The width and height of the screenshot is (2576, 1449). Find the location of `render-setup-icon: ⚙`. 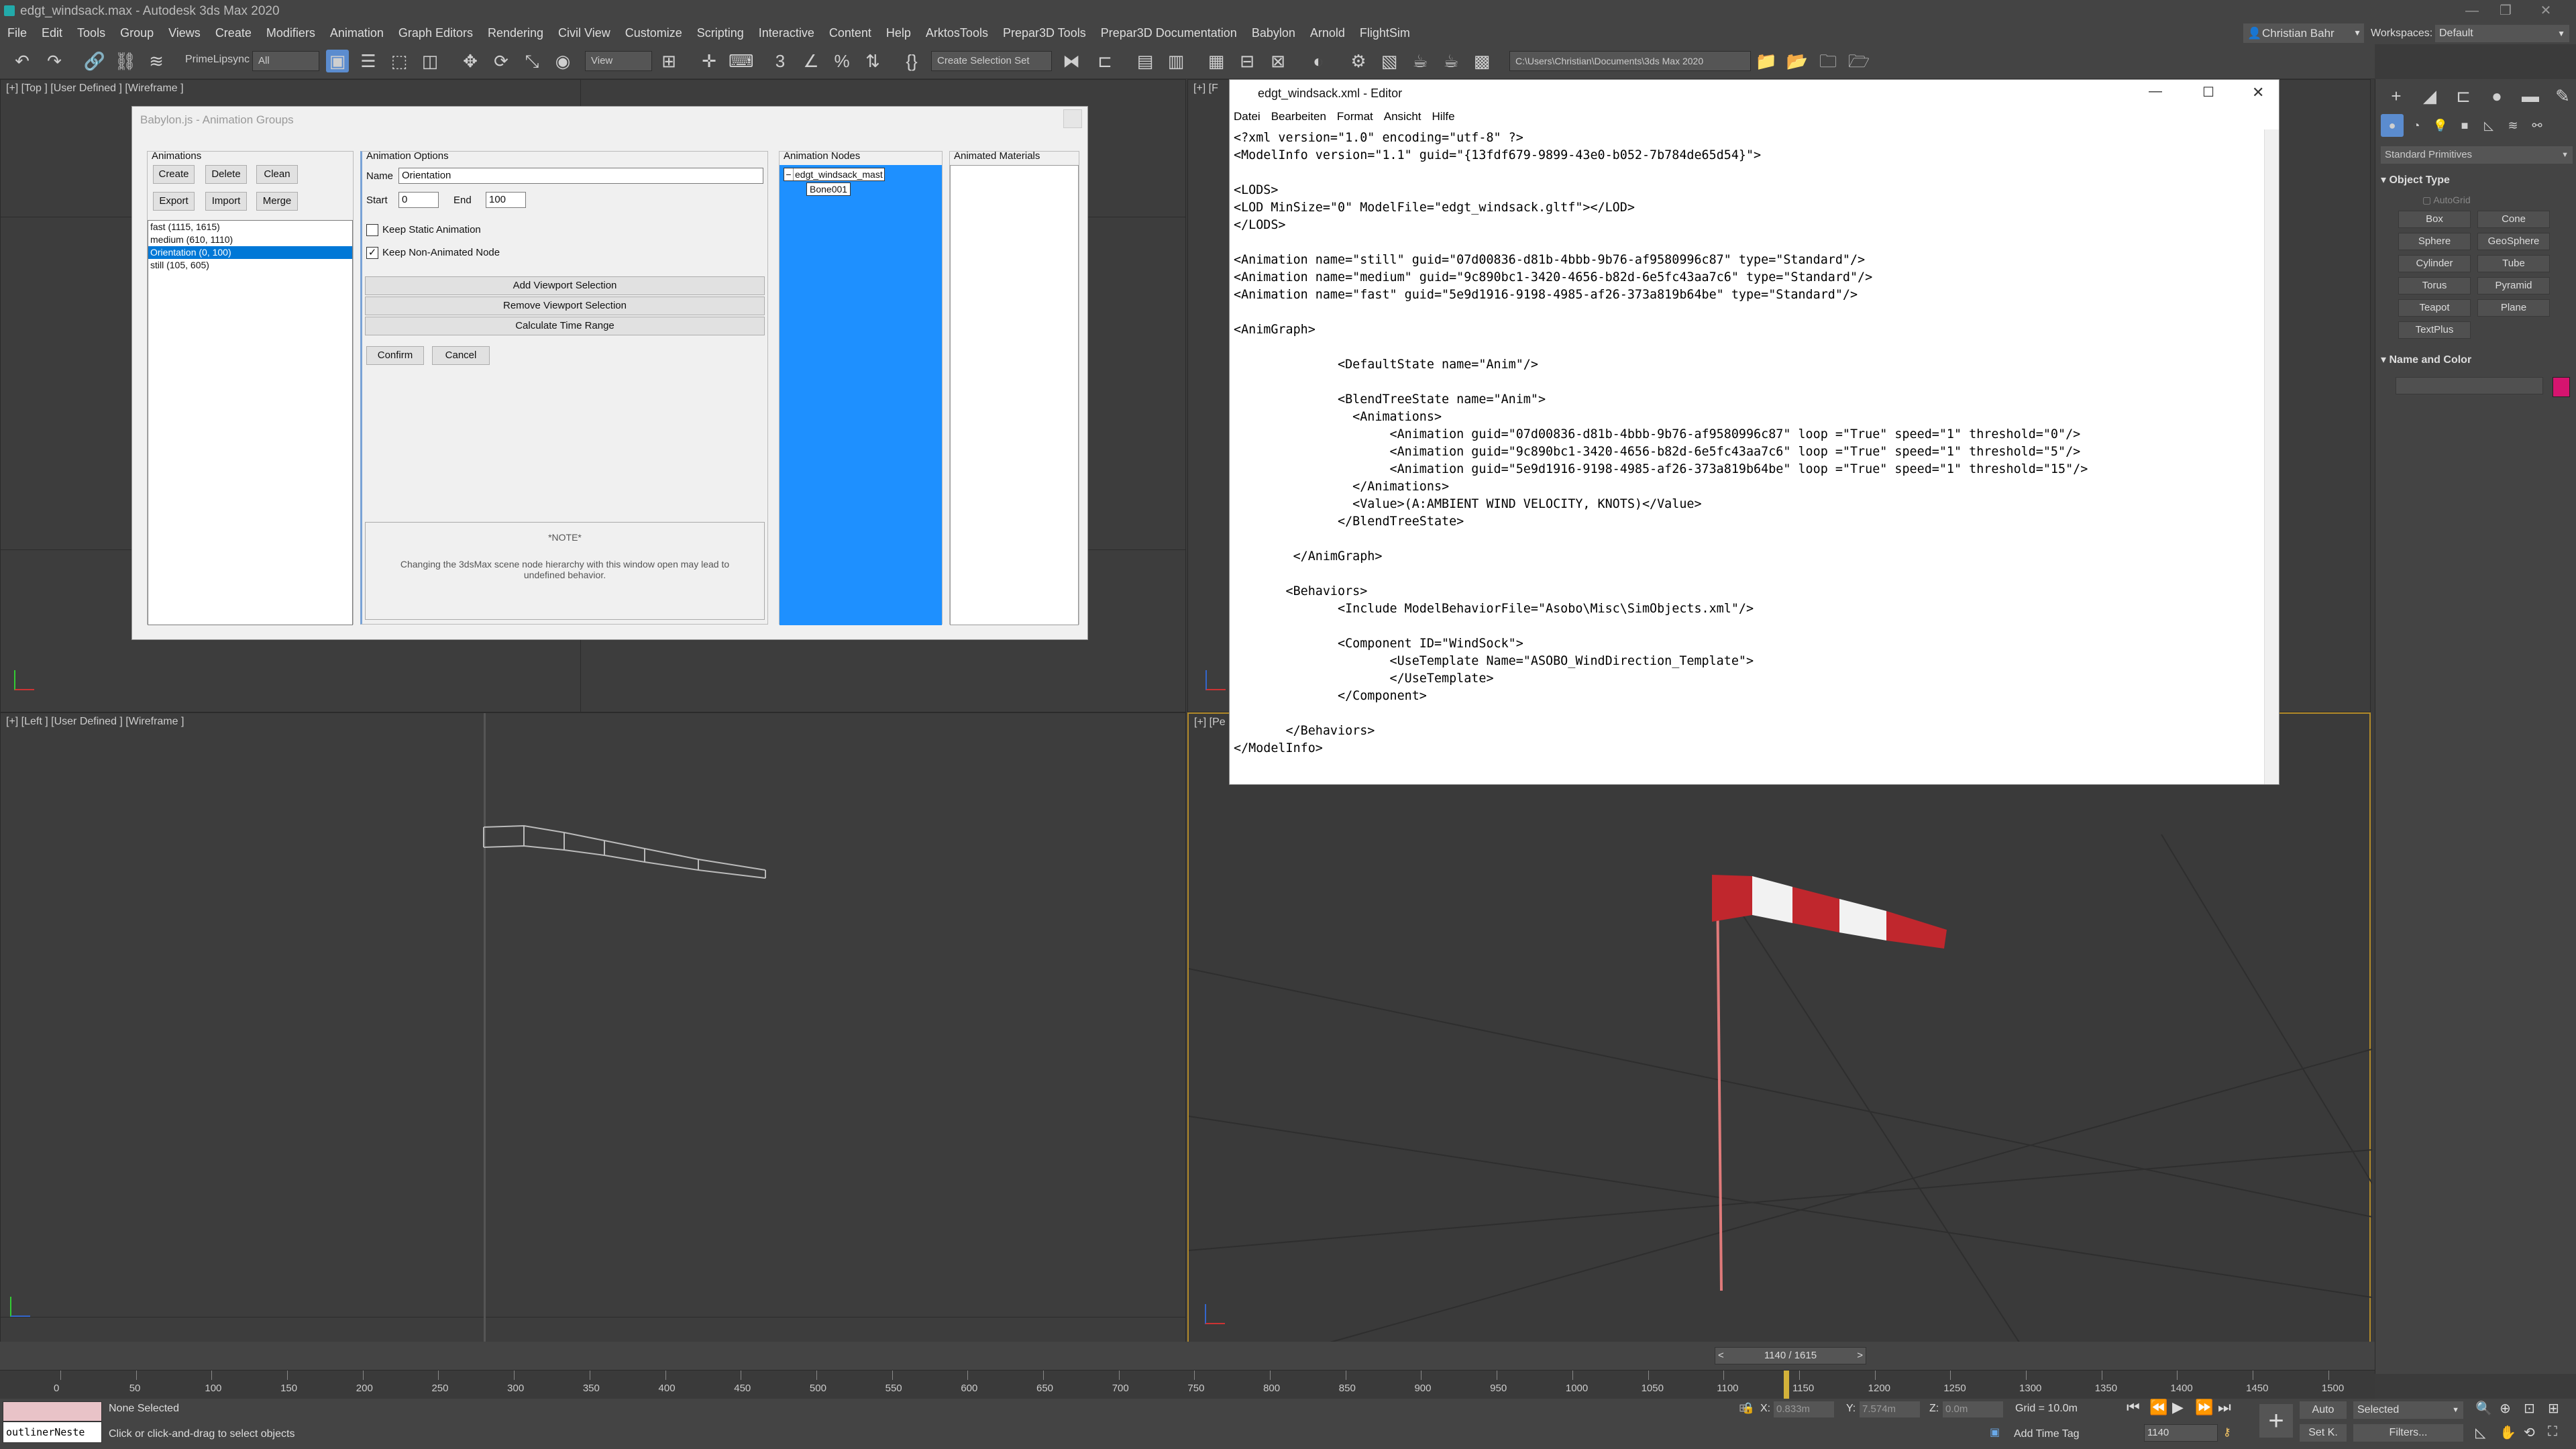

render-setup-icon: ⚙ is located at coordinates (1358, 61).